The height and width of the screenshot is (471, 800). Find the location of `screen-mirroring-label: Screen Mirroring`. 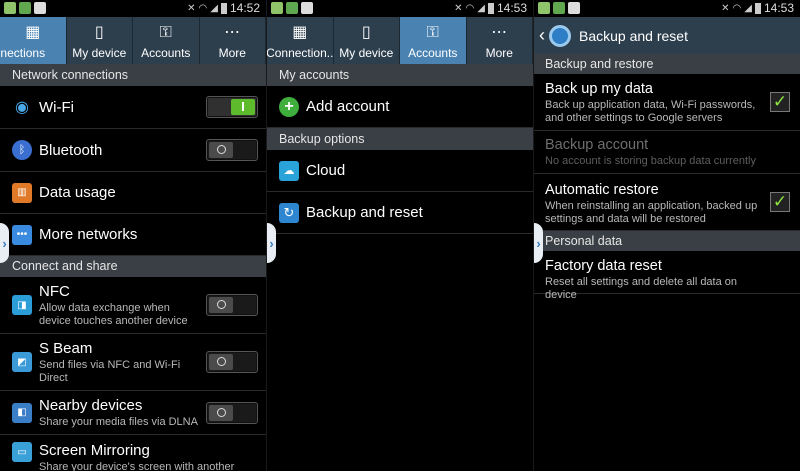

screen-mirroring-label: Screen Mirroring is located at coordinates (94, 450).